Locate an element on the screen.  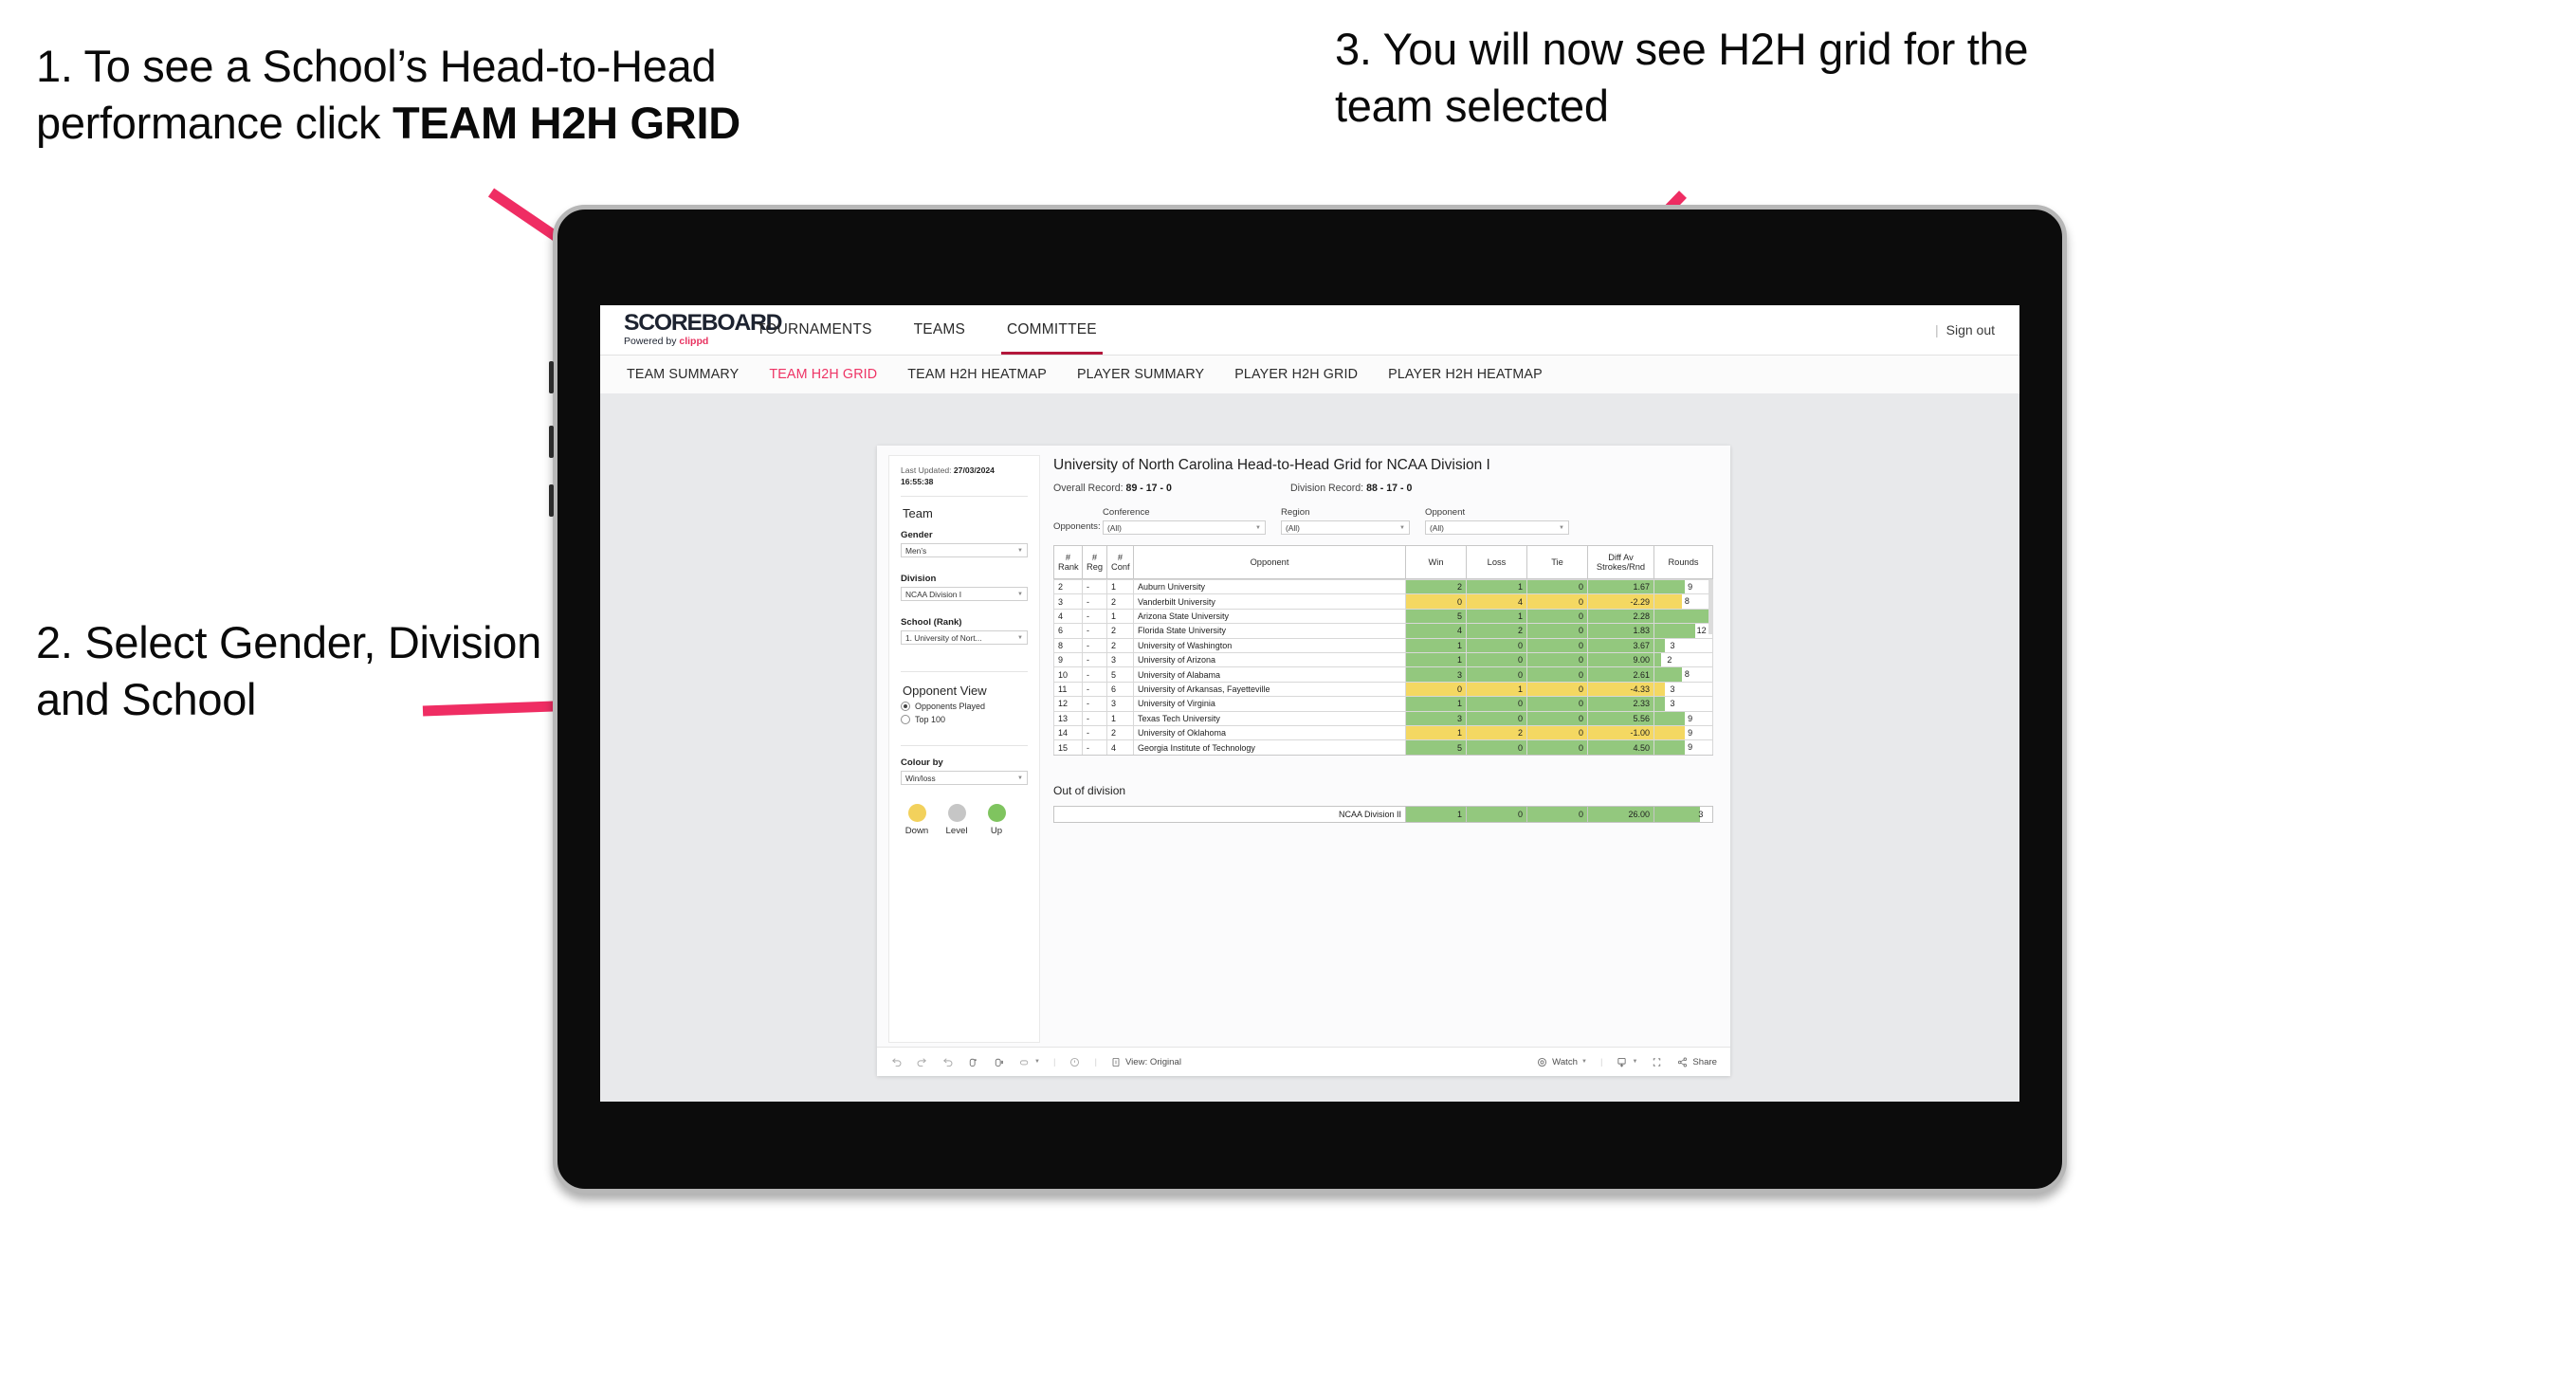
gender-select: Men’s ▼ is located at coordinates (964, 550).